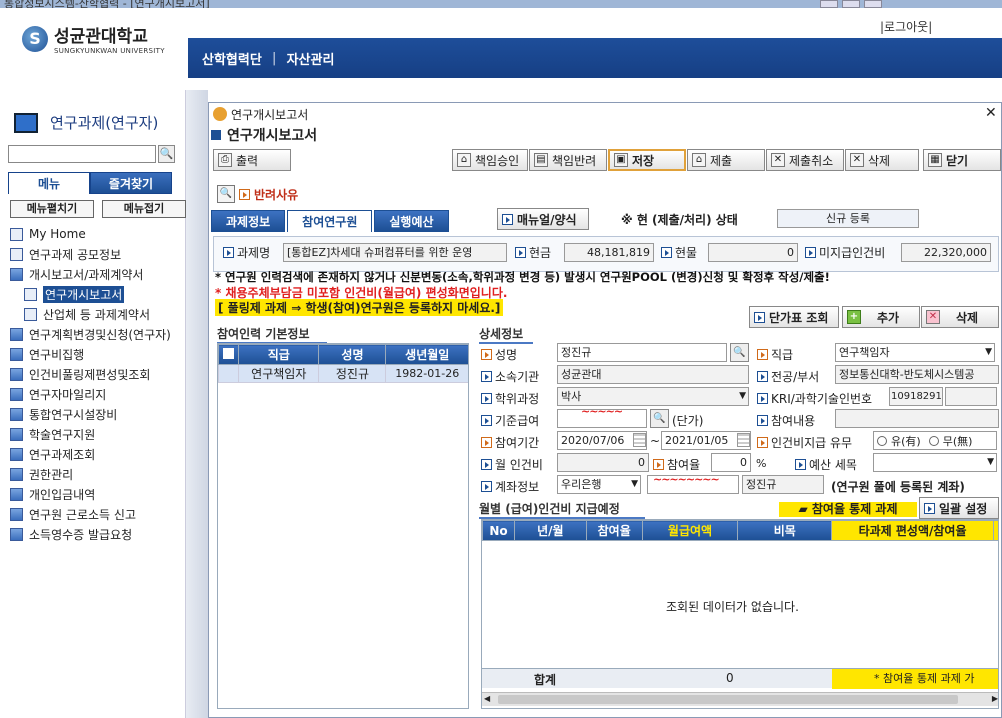 The height and width of the screenshot is (718, 1002). Describe the element at coordinates (98, 514) in the screenshot. I see `sidebar-item: 연구원 근로소득 신고` at that location.